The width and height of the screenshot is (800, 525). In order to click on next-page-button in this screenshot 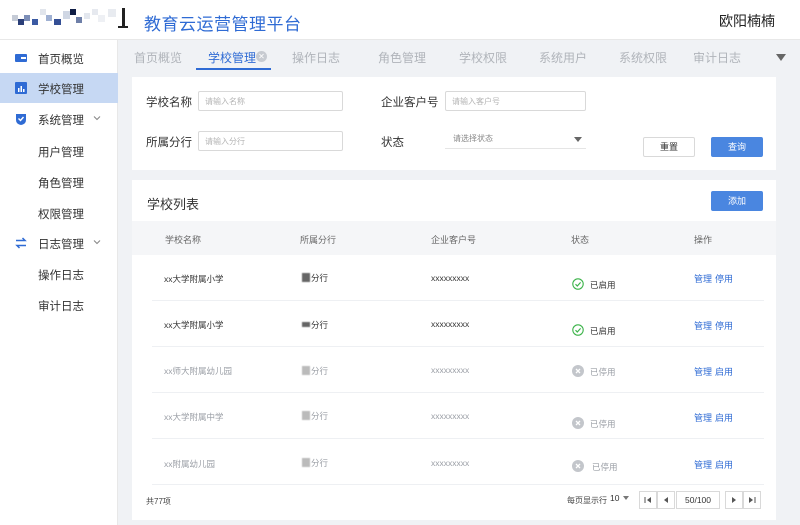, I will do `click(734, 500)`.